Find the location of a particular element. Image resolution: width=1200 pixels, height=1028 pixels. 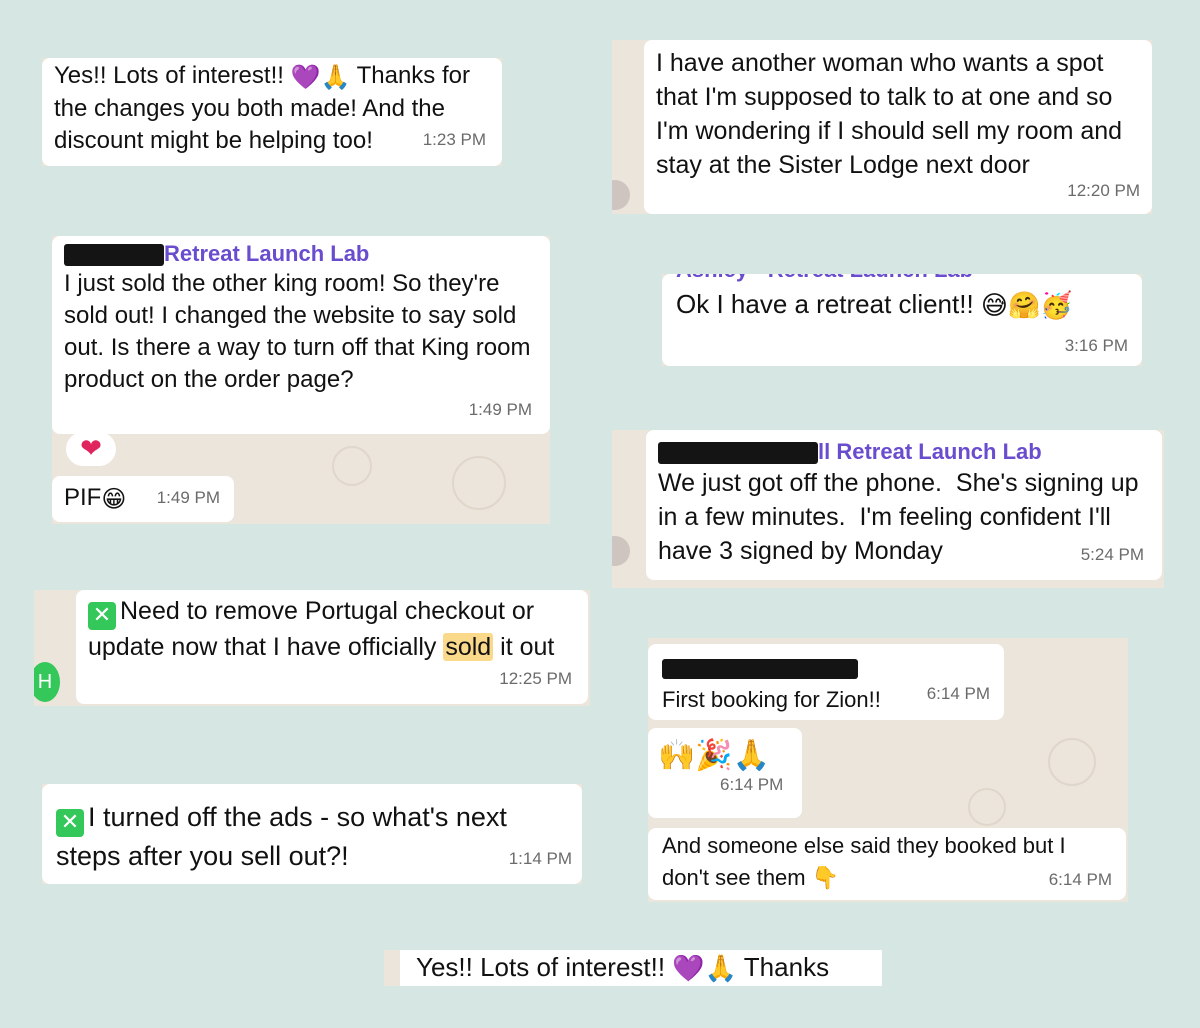

sender-line: Retreat Launch Lab is located at coordinates (301, 254).